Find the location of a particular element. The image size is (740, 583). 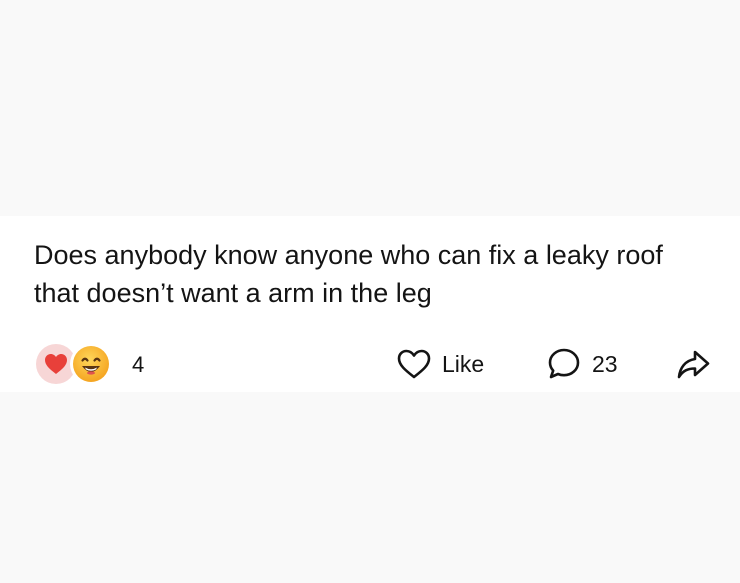

post-actions-bar: 4 Like 23 is located at coordinates (370, 364).